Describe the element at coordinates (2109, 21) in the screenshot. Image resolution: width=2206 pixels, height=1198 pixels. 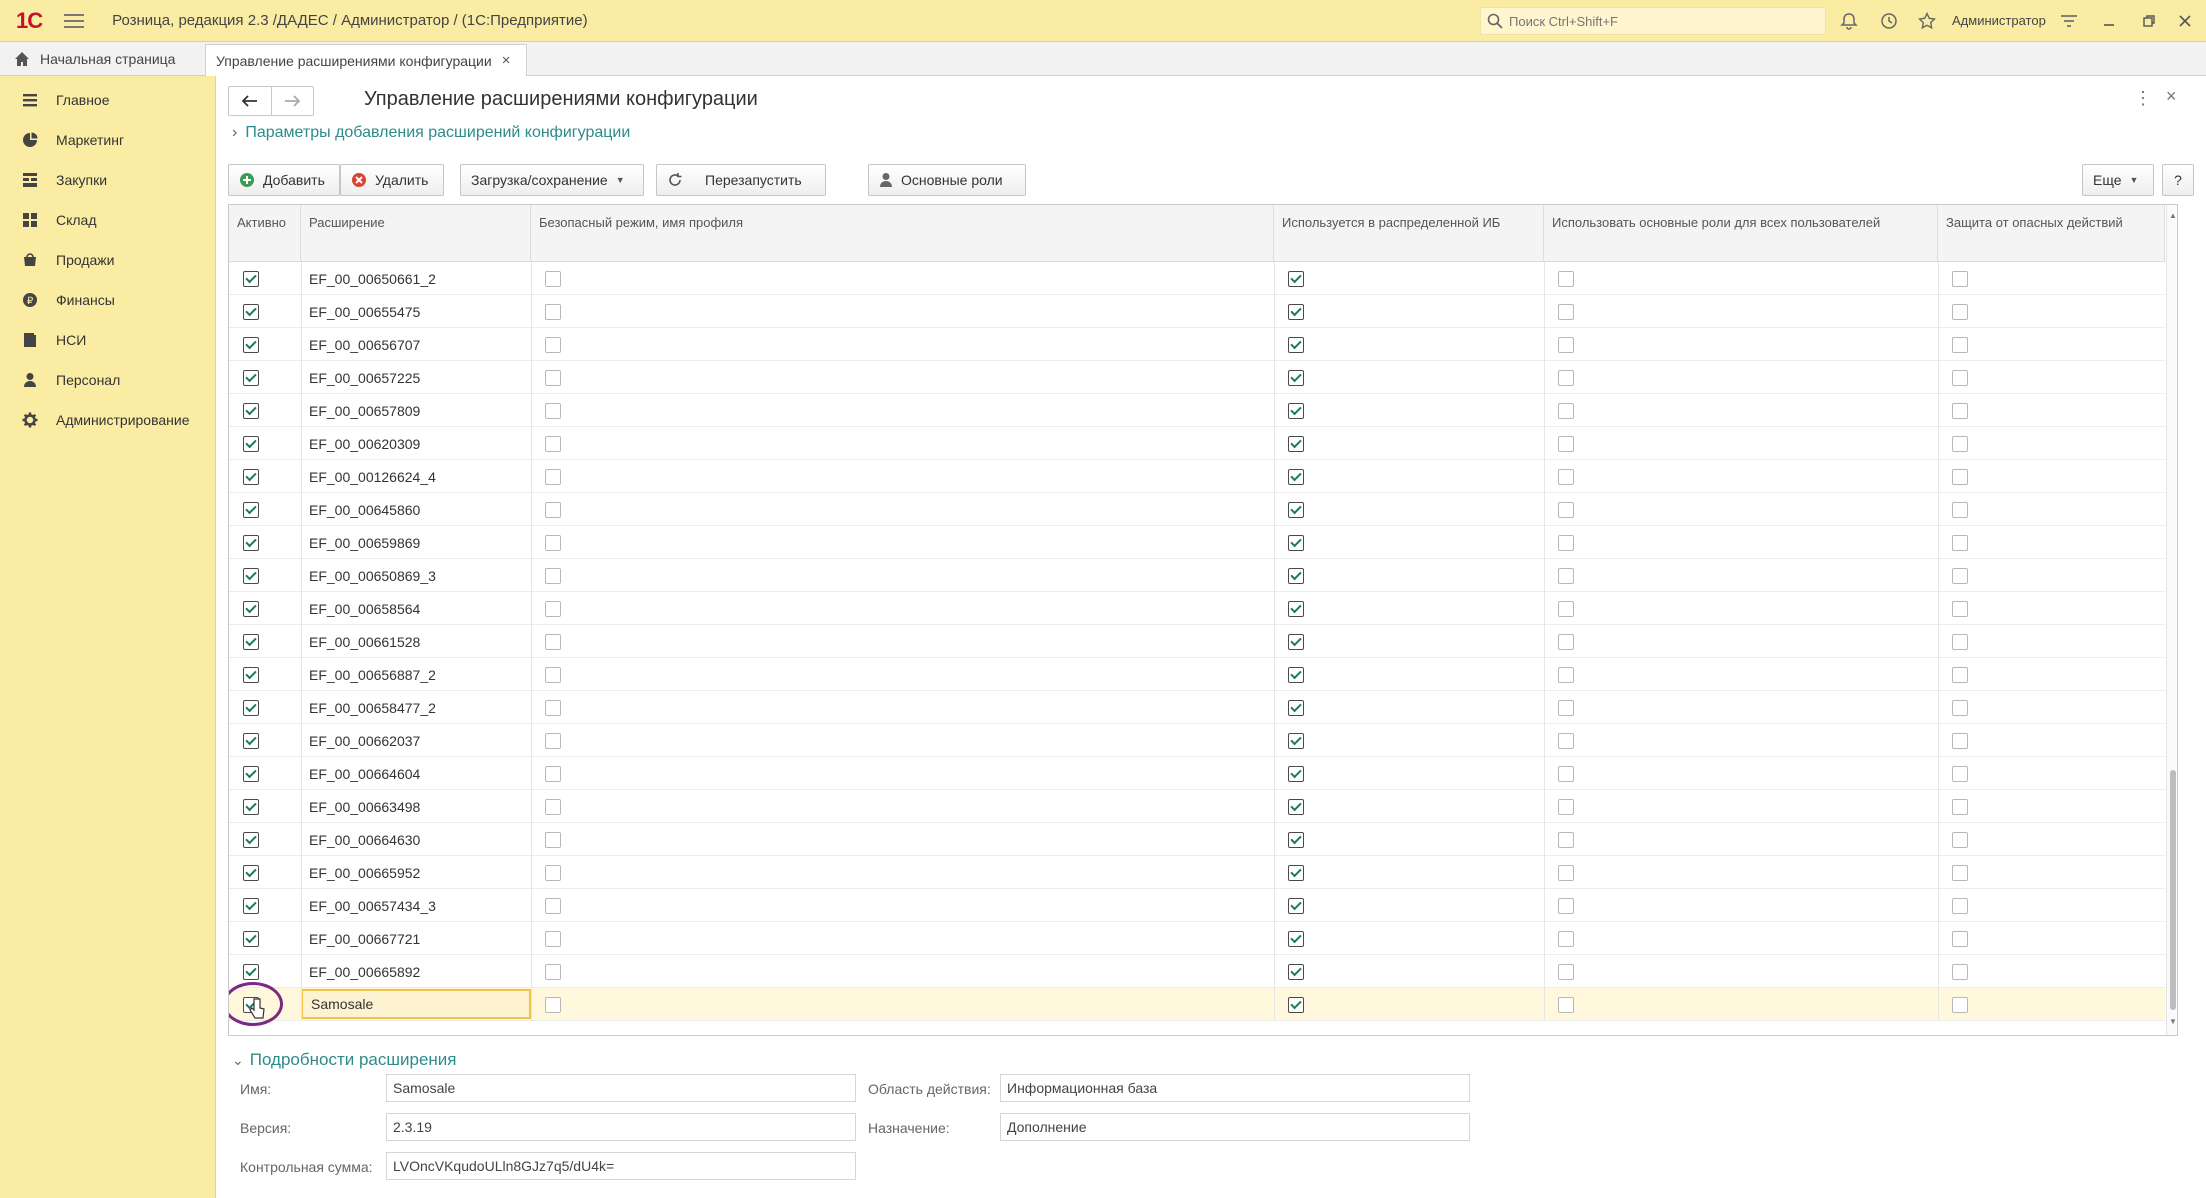
I see `minimize-icon` at that location.